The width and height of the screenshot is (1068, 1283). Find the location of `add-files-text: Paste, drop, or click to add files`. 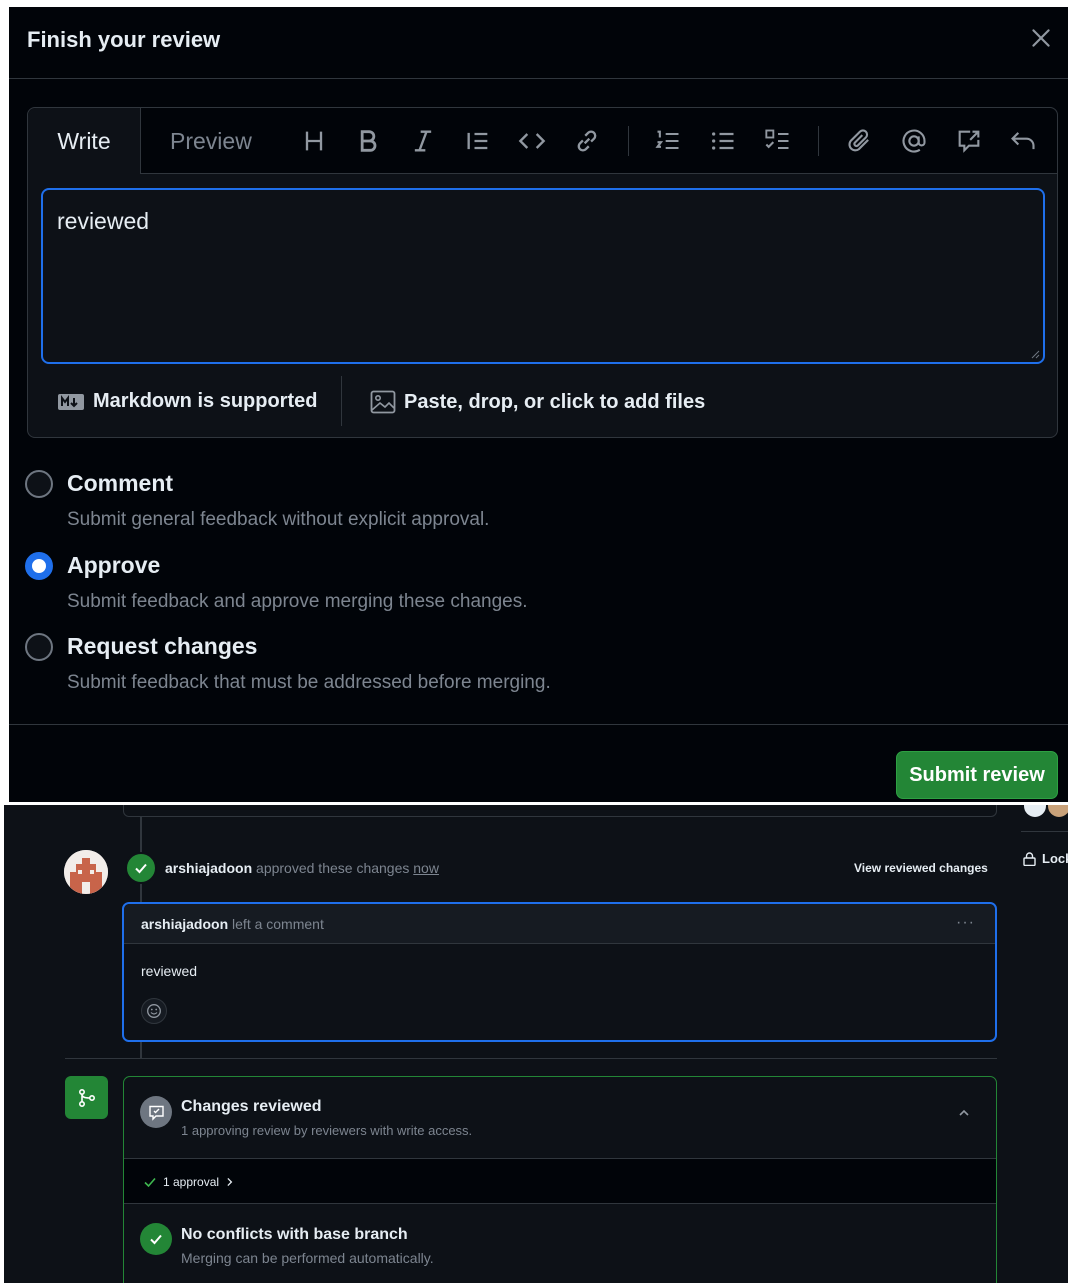

add-files-text: Paste, drop, or click to add files is located at coordinates (555, 401).